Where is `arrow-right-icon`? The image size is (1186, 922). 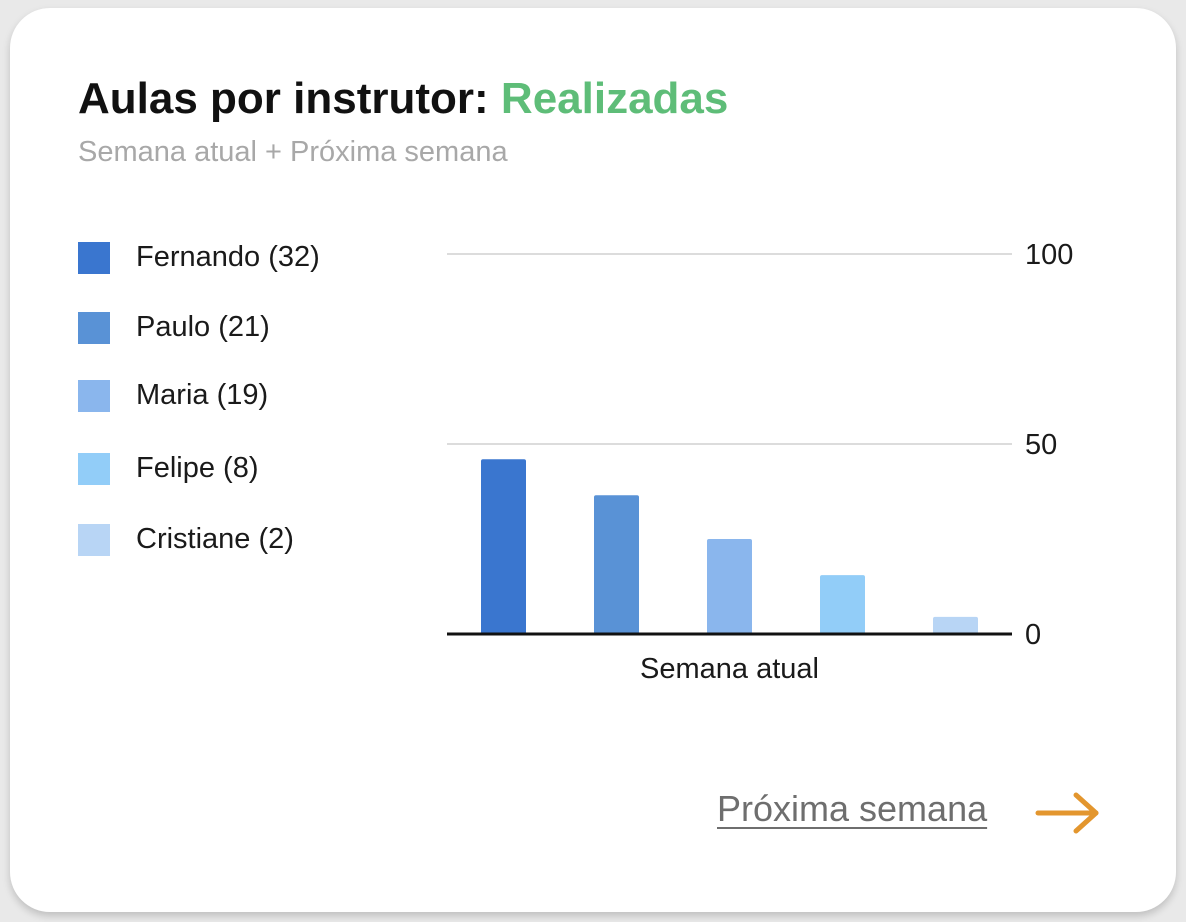
arrow-right-icon is located at coordinates (1069, 813).